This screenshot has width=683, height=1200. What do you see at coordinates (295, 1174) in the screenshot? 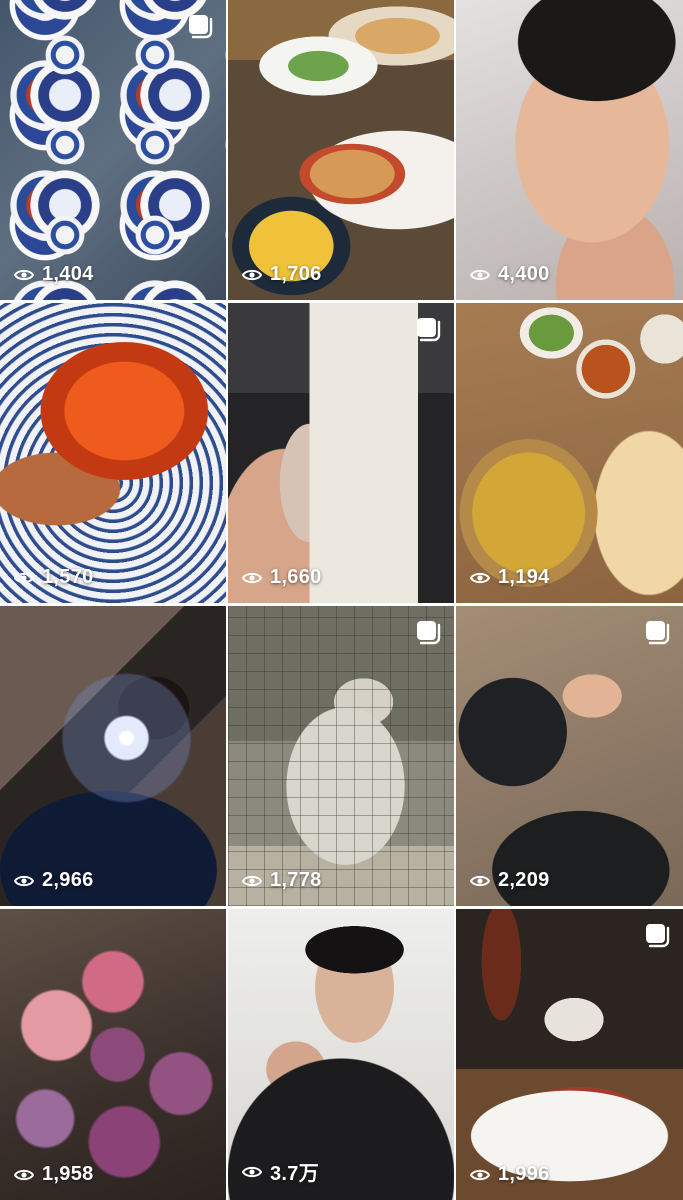
I see `view-count-label: 3.7万` at bounding box center [295, 1174].